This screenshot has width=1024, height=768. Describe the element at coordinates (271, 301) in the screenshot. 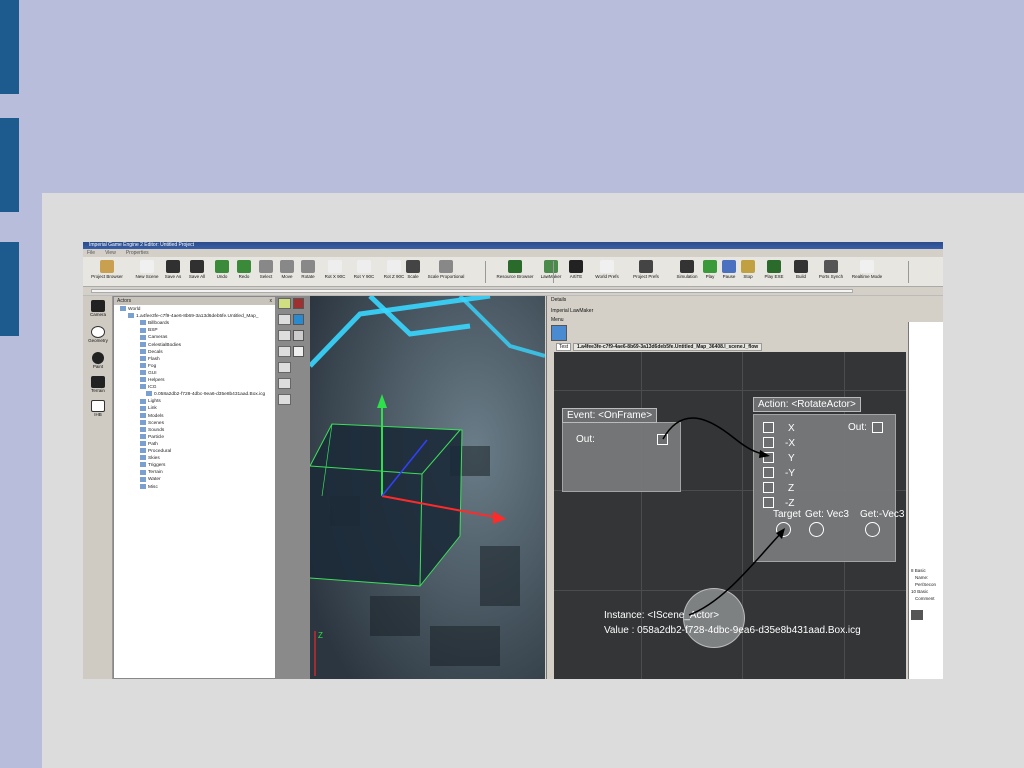

I see `close-icon: x` at that location.